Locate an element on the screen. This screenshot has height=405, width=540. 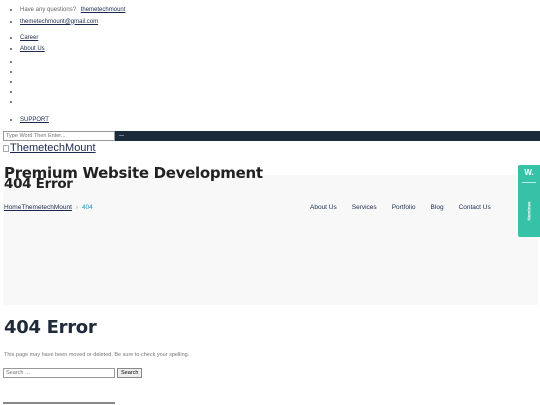
search-input is located at coordinates (59, 373).